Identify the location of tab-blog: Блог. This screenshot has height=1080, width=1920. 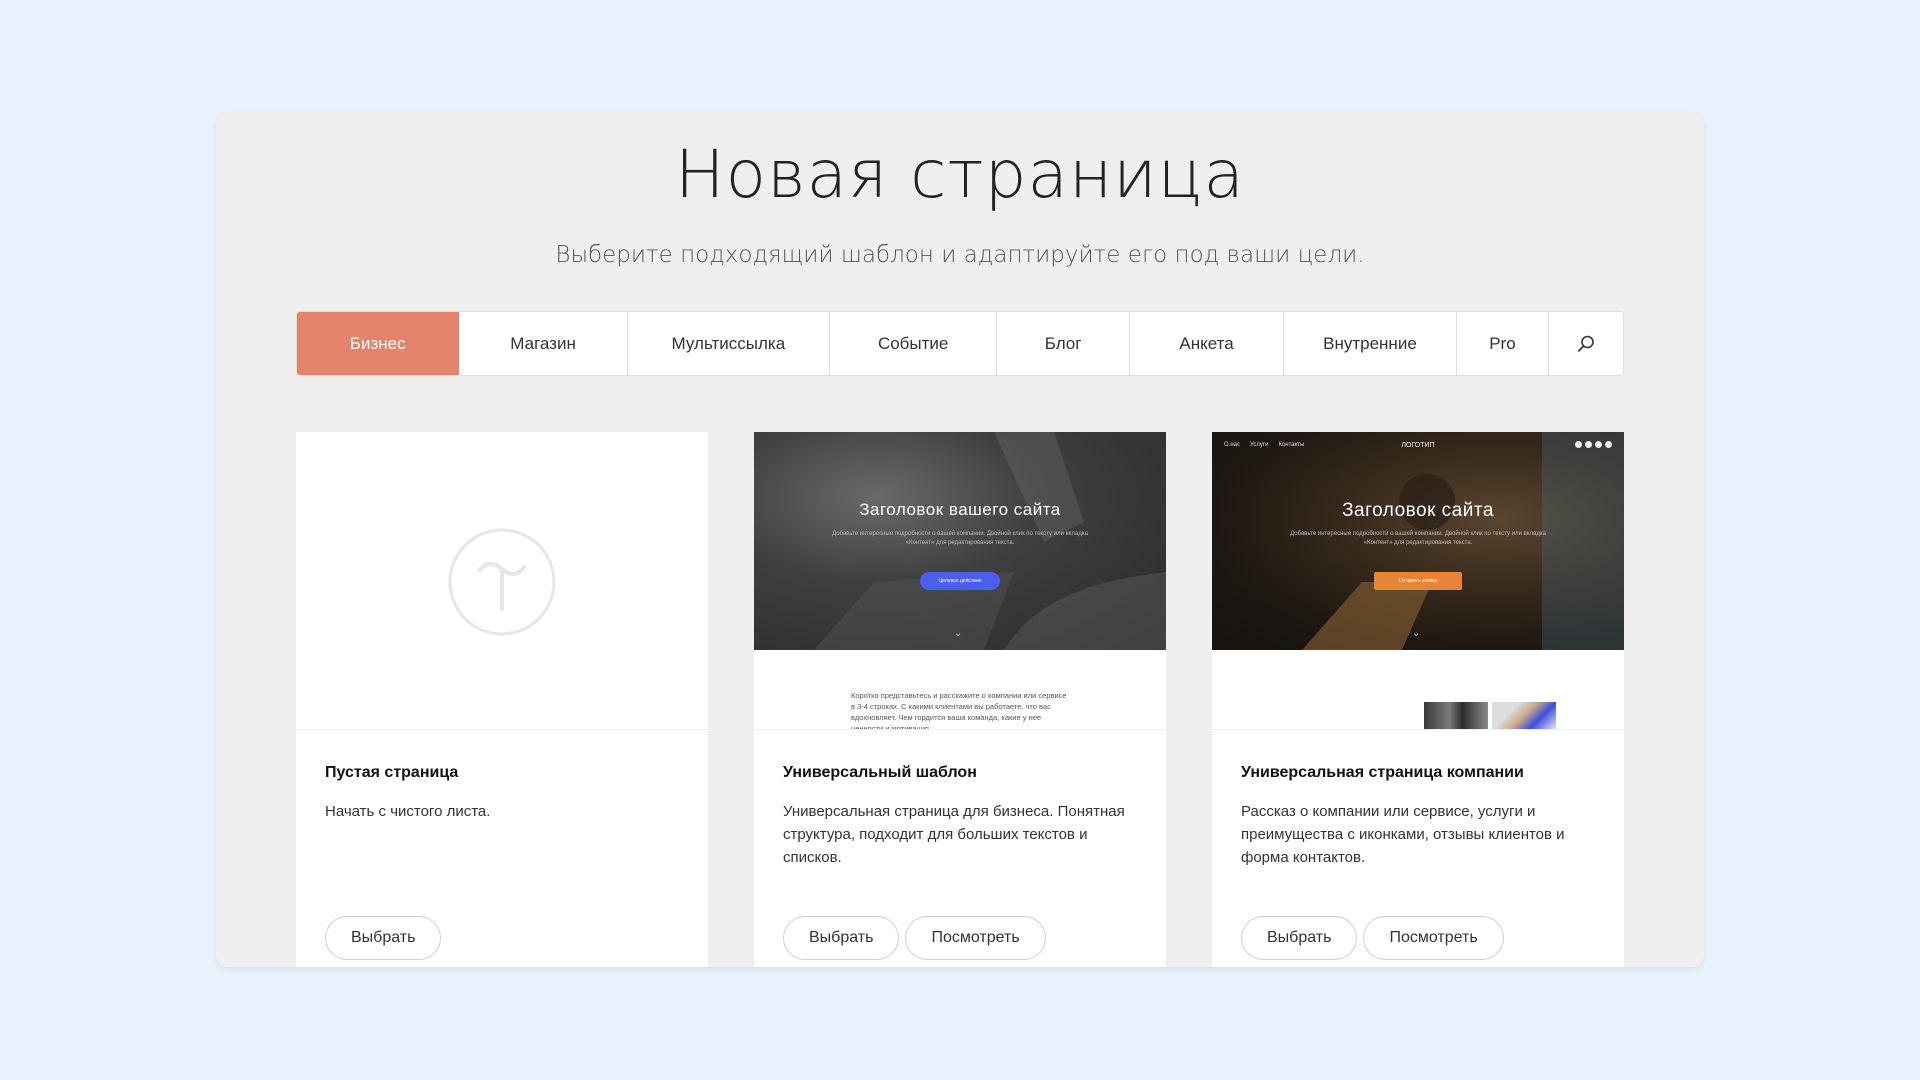
(1063, 343).